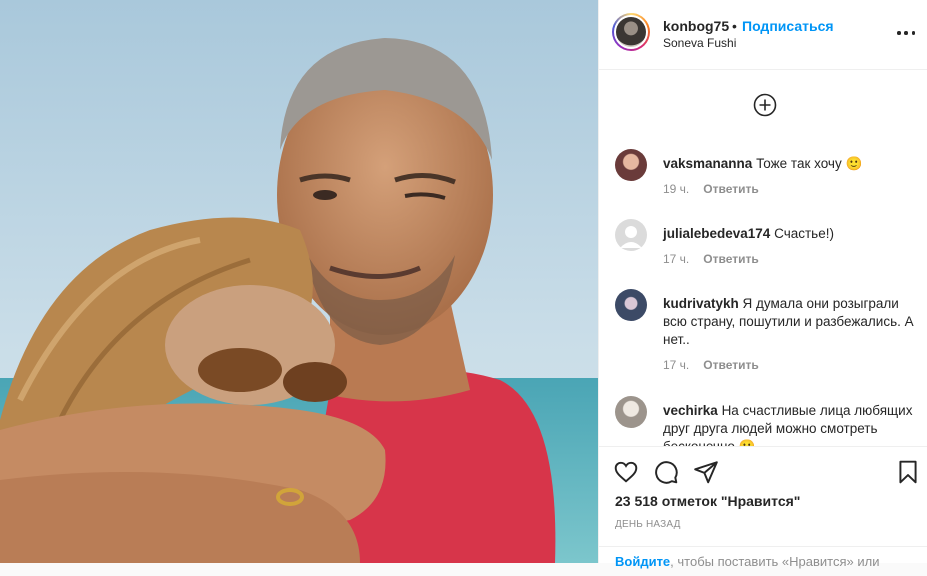 The image size is (927, 576). Describe the element at coordinates (699, 43) in the screenshot. I see `post-location: Soneva Fushi` at that location.